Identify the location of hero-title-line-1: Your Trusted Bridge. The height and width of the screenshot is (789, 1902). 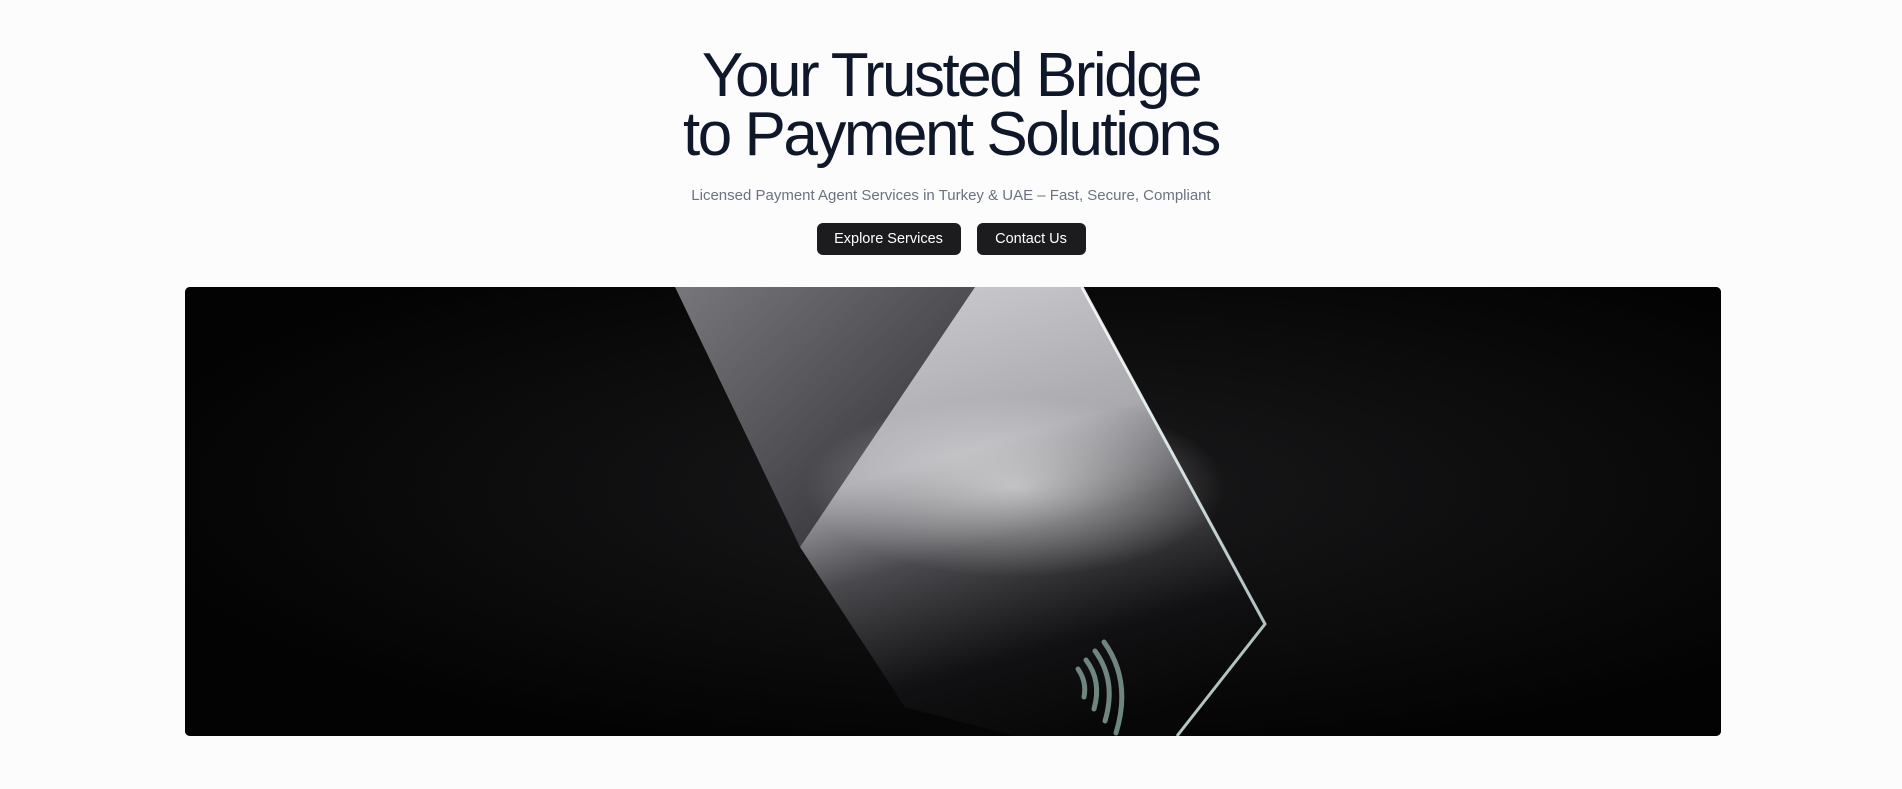
(952, 75).